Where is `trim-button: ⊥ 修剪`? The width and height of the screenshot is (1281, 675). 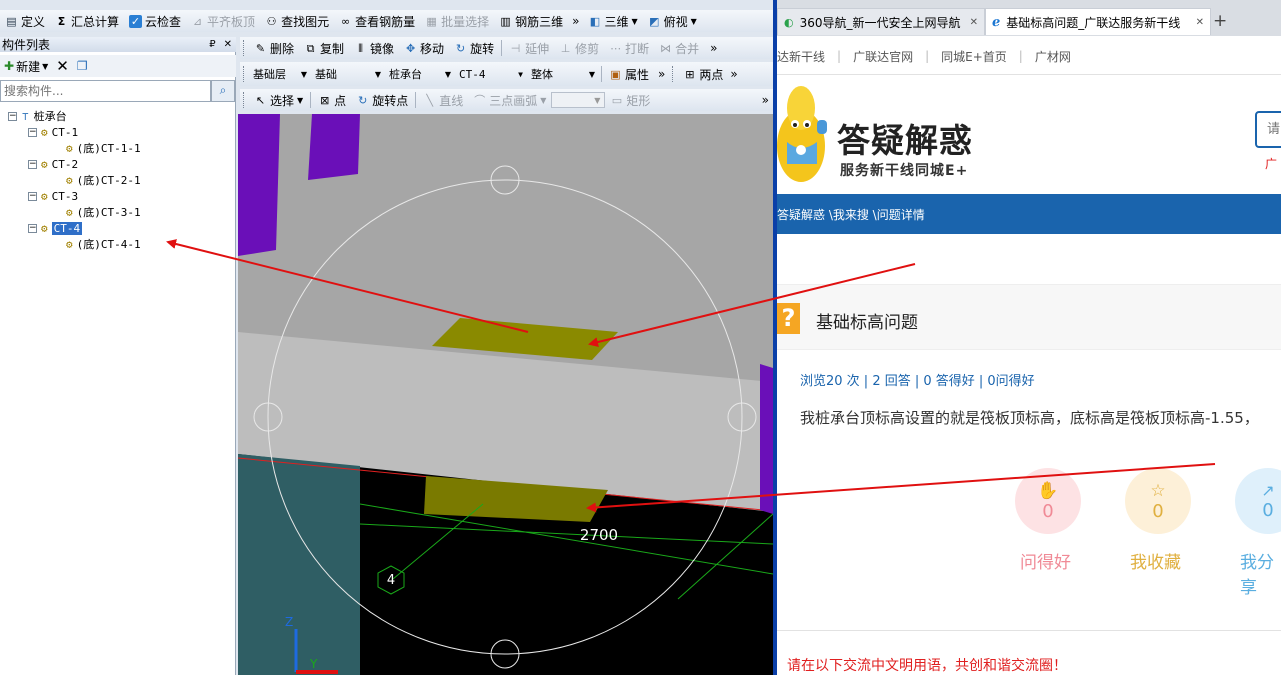 trim-button: ⊥ 修剪 is located at coordinates (579, 48).